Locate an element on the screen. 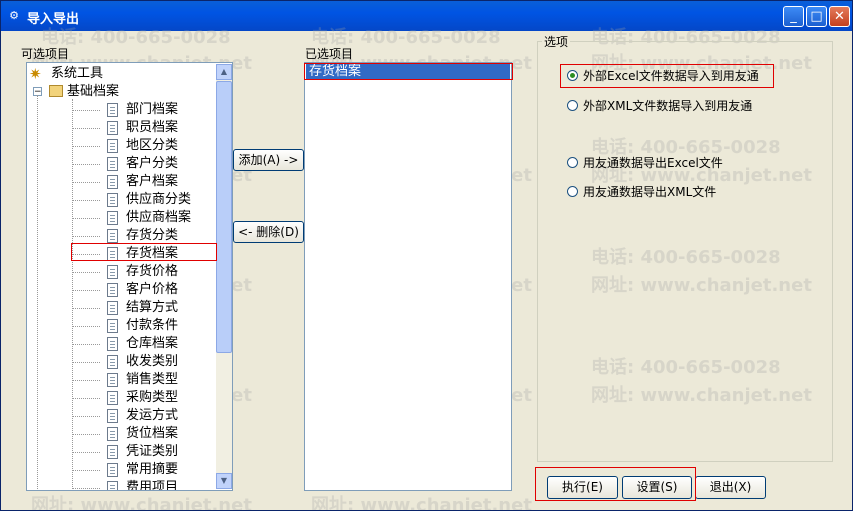 The height and width of the screenshot is (511, 853). selected-items-label: 已选项目 is located at coordinates (329, 54).